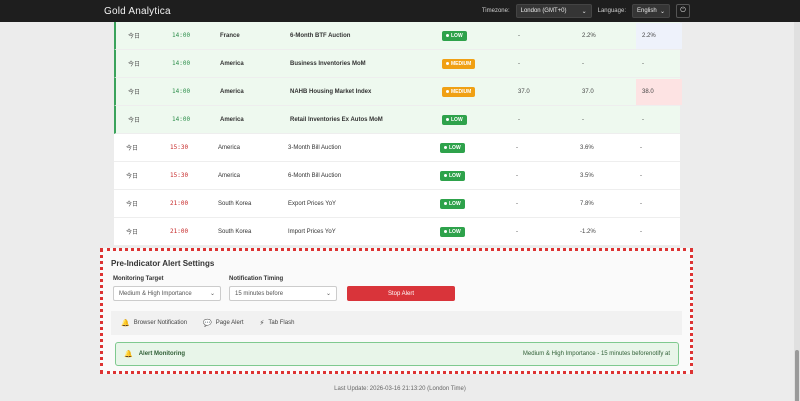  Describe the element at coordinates (259, 293) in the screenshot. I see `notification-timing-value: 15 minutes before` at that location.